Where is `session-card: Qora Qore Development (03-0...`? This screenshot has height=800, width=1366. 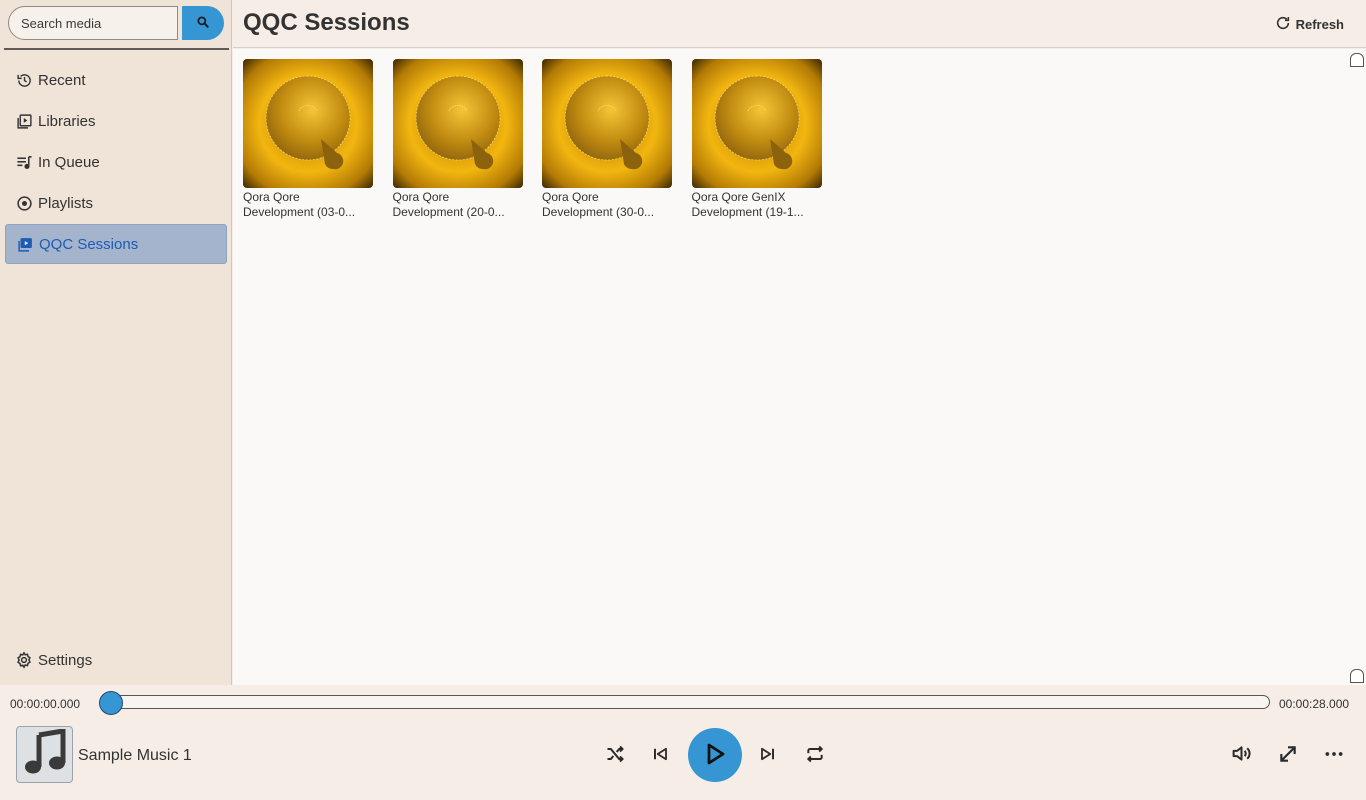 session-card: Qora Qore Development (03-0... is located at coordinates (308, 139).